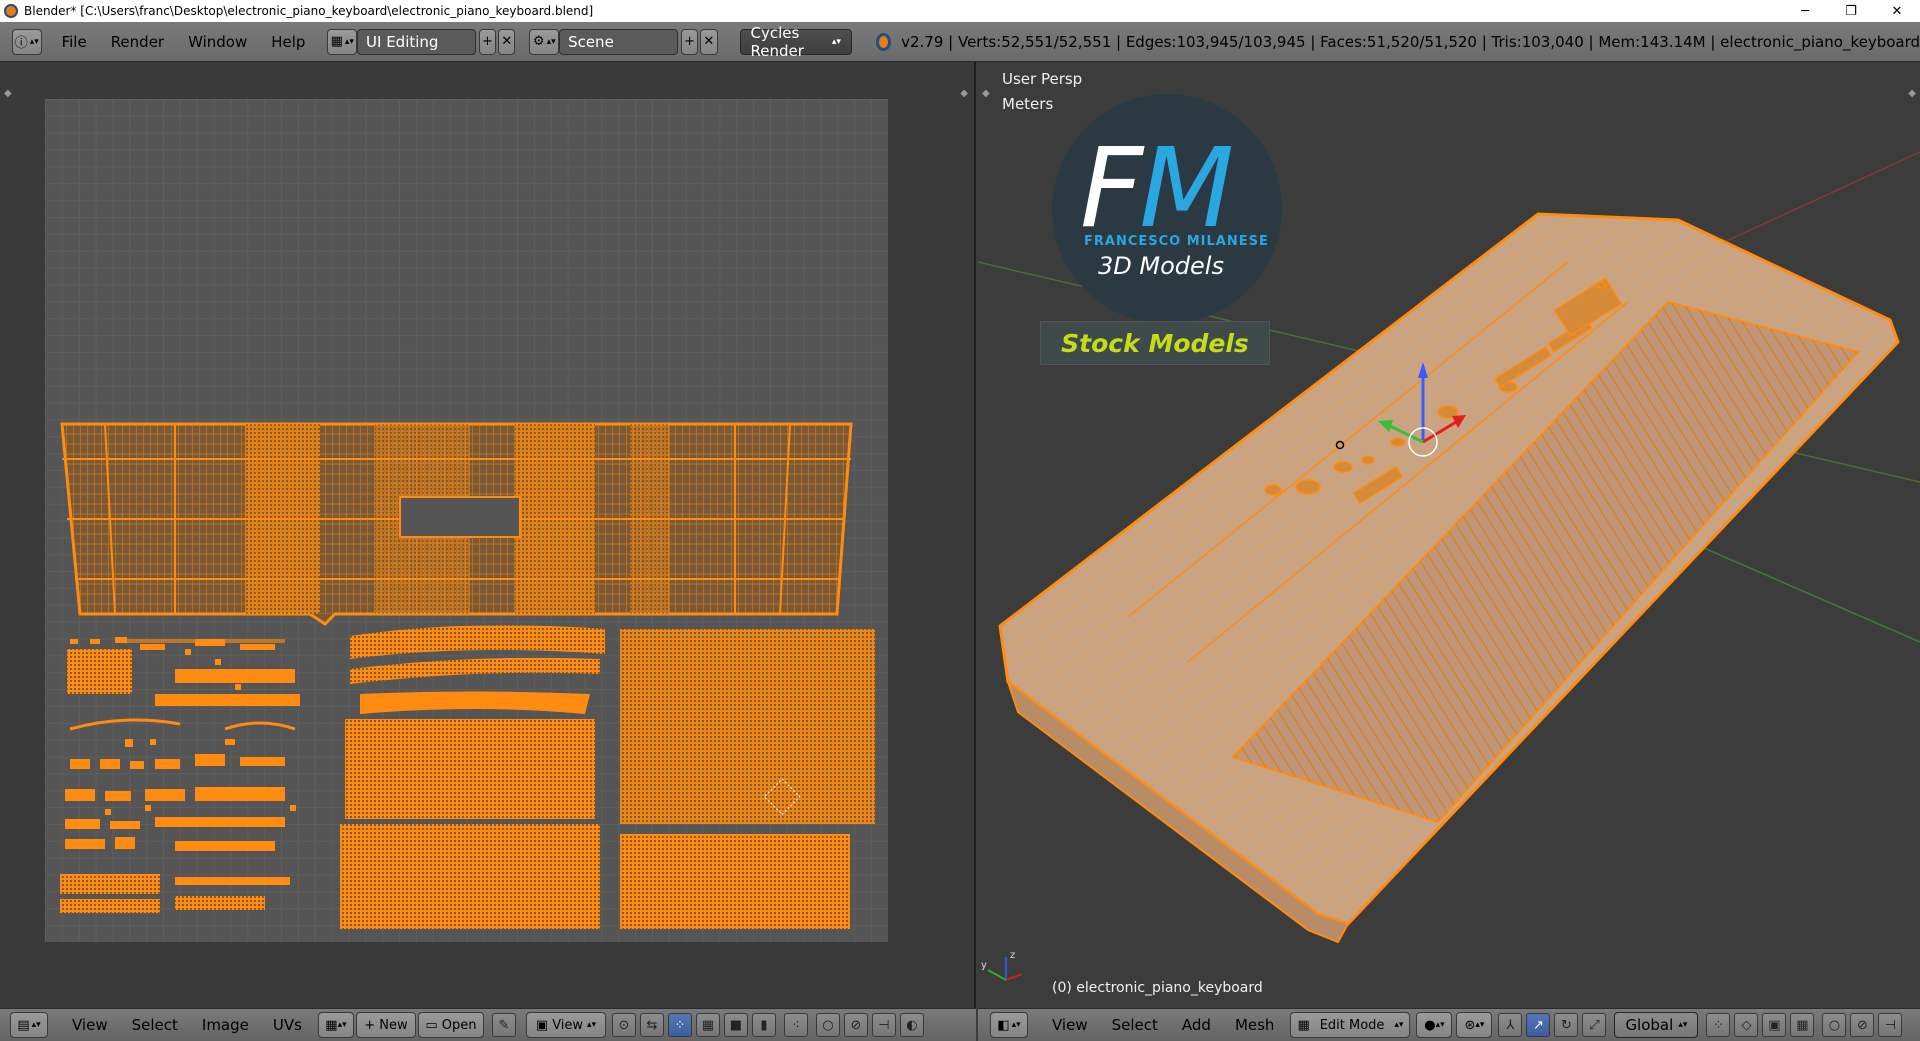 This screenshot has height=1041, width=1920. What do you see at coordinates (459, 1025) in the screenshot?
I see `open-image-label: Open` at bounding box center [459, 1025].